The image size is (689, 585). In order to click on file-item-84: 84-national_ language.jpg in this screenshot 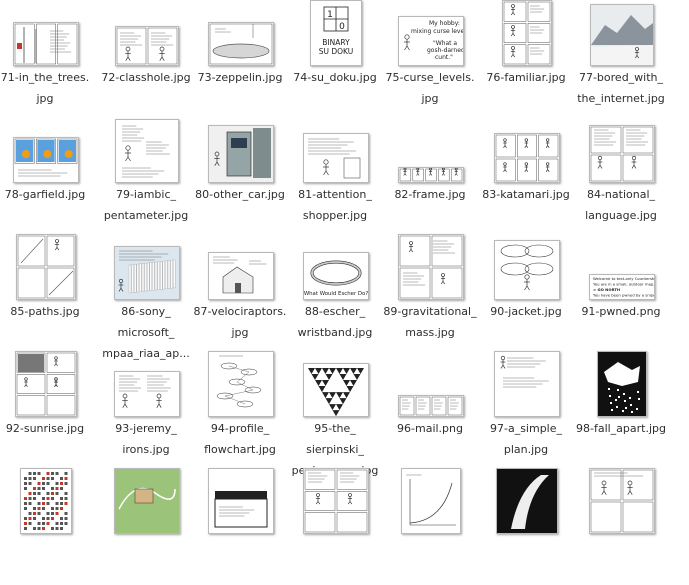, I will do `click(621, 175)`.